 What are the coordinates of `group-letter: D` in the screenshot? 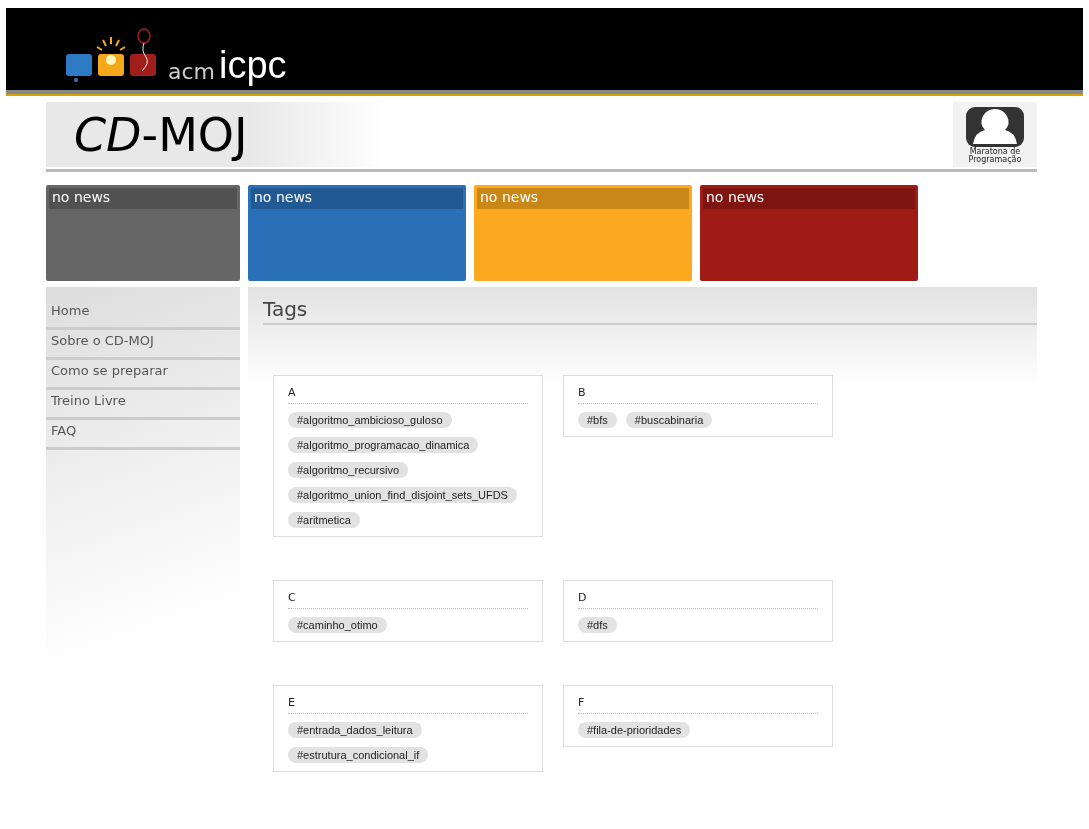 It's located at (698, 600).